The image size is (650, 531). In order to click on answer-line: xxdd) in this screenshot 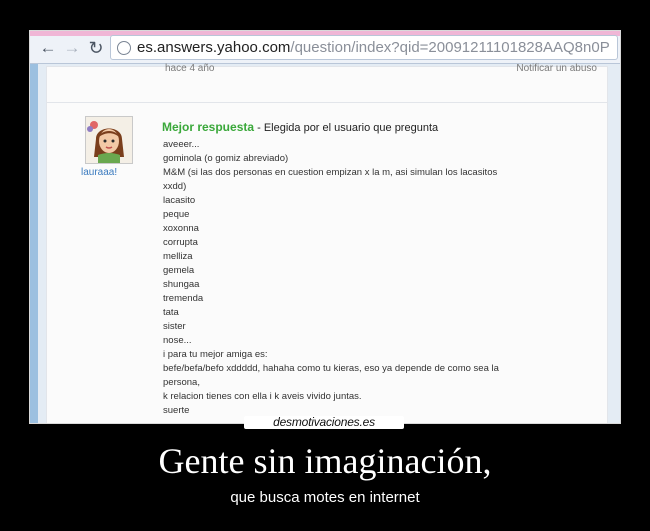, I will do `click(175, 186)`.